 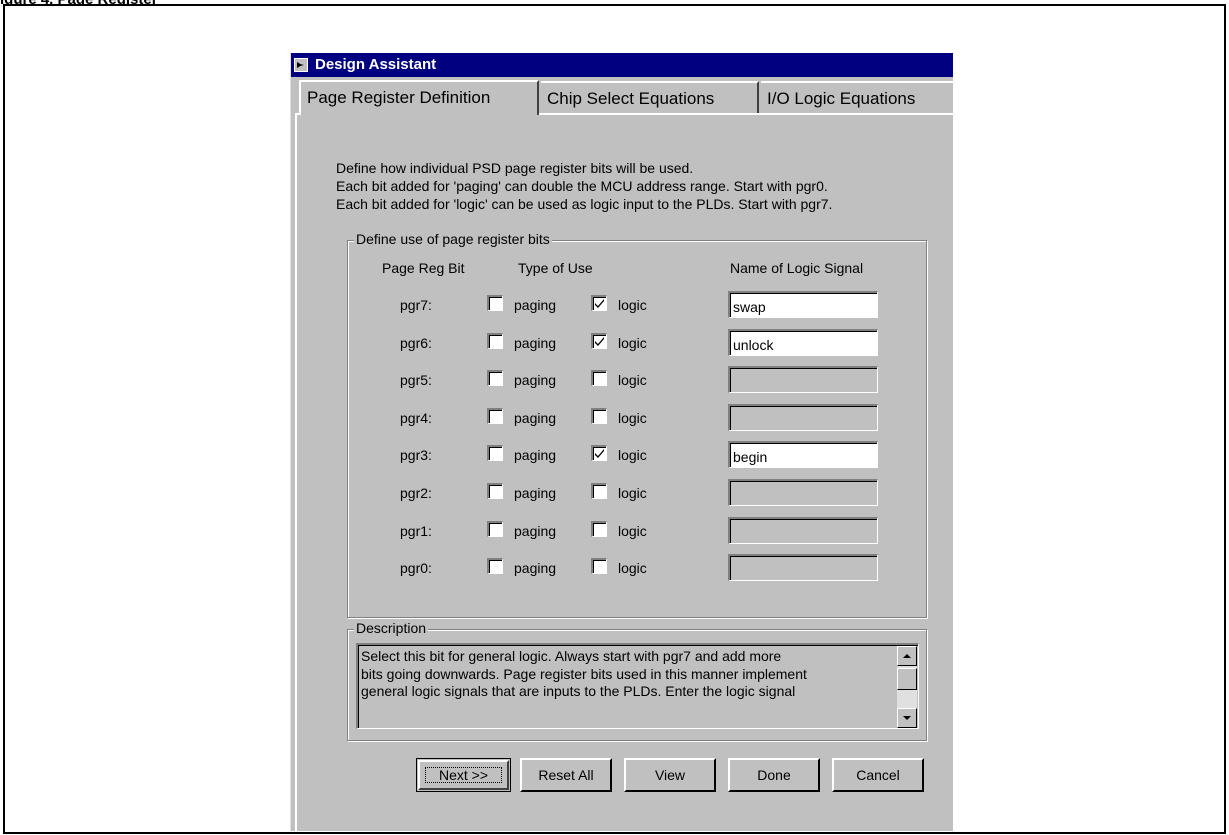 What do you see at coordinates (439, 418) in the screenshot?
I see `page-register-row: pgr4: paging logic` at bounding box center [439, 418].